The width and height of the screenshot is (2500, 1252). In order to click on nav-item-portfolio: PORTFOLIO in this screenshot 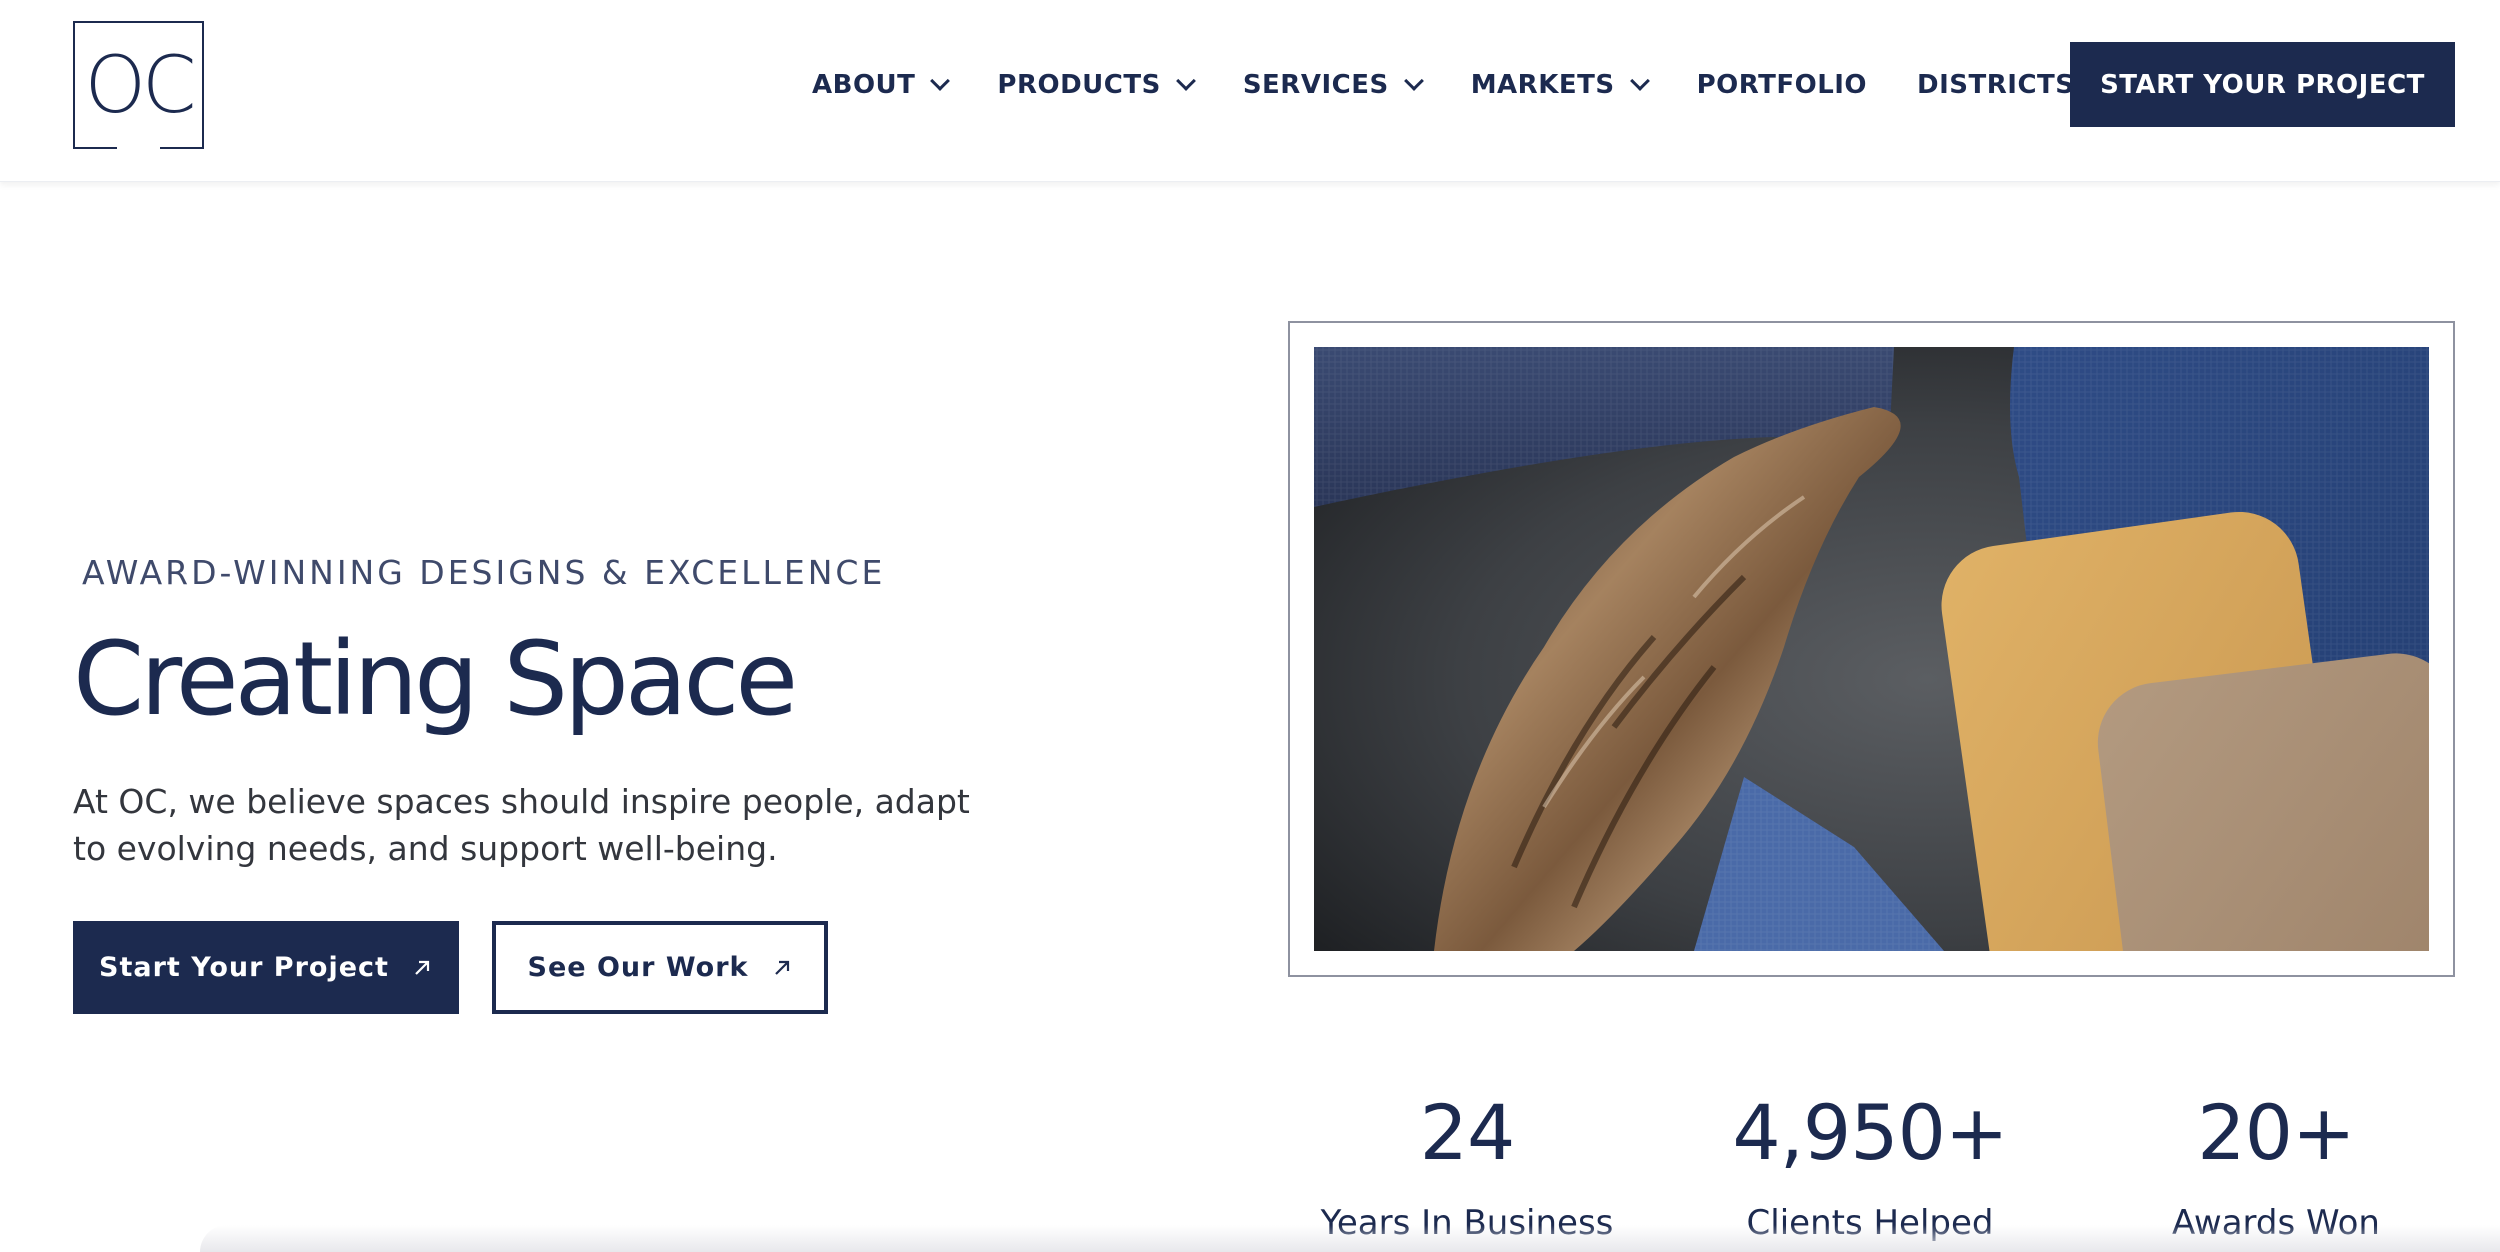, I will do `click(1782, 85)`.